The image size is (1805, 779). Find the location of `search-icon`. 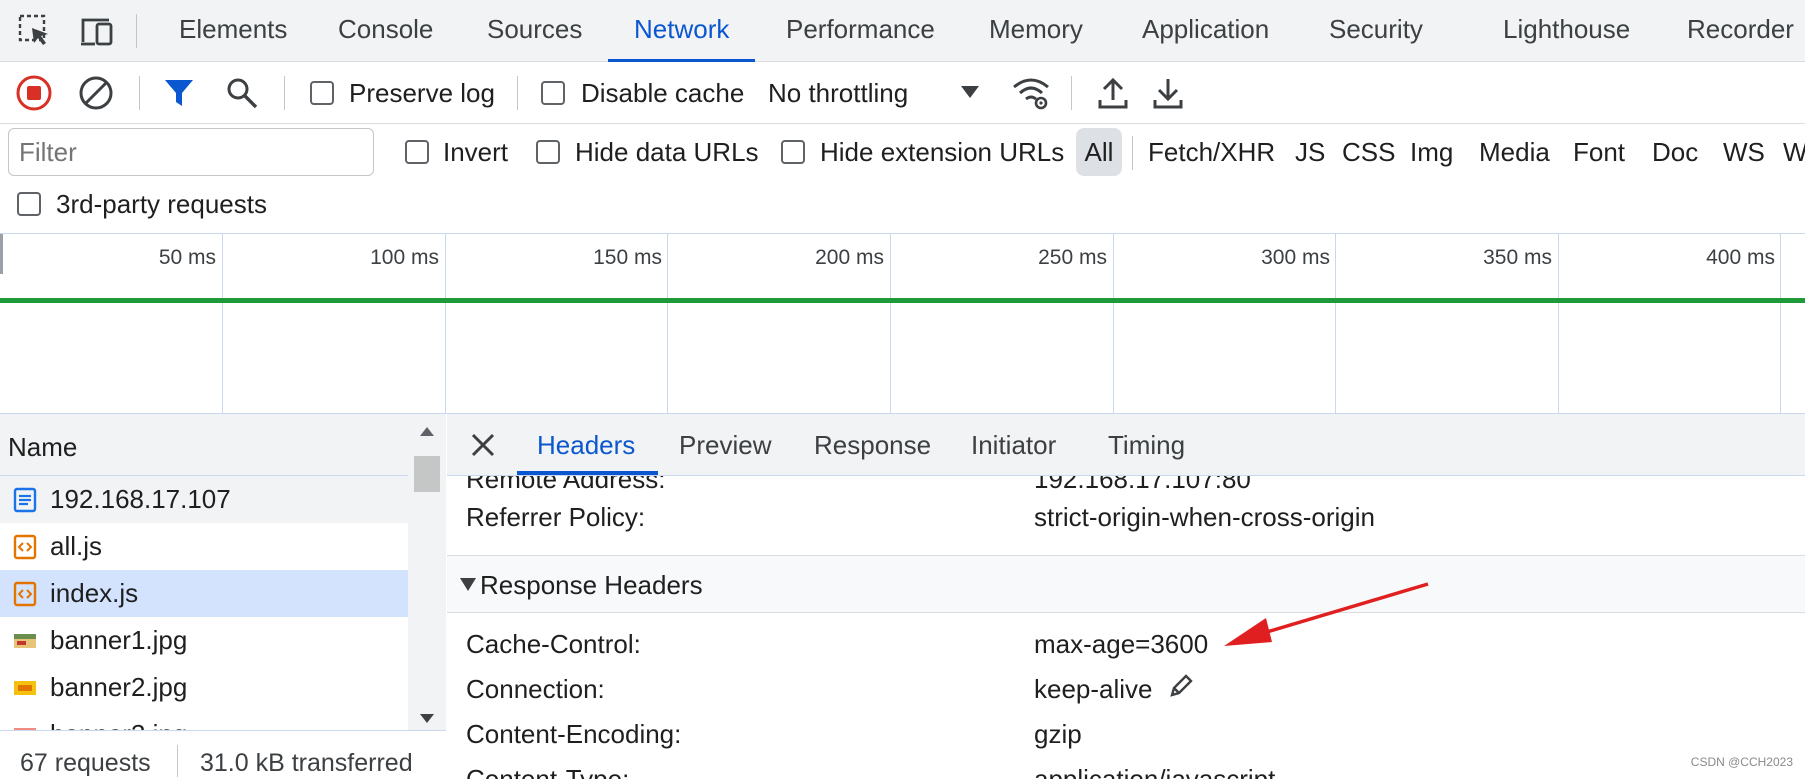

search-icon is located at coordinates (242, 93).